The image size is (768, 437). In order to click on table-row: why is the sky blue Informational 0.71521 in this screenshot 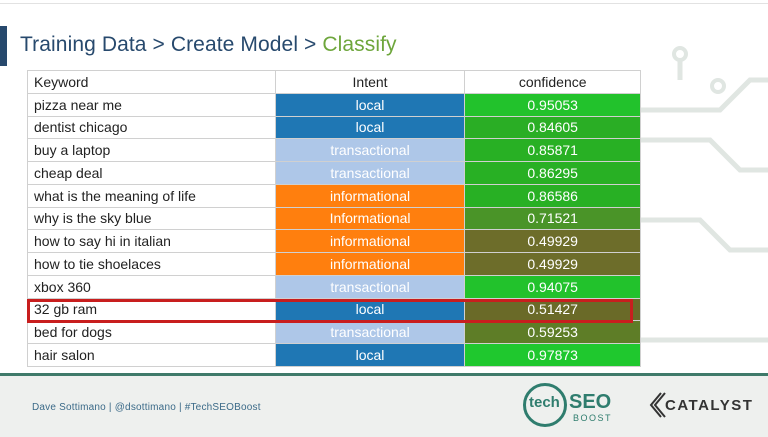, I will do `click(334, 218)`.